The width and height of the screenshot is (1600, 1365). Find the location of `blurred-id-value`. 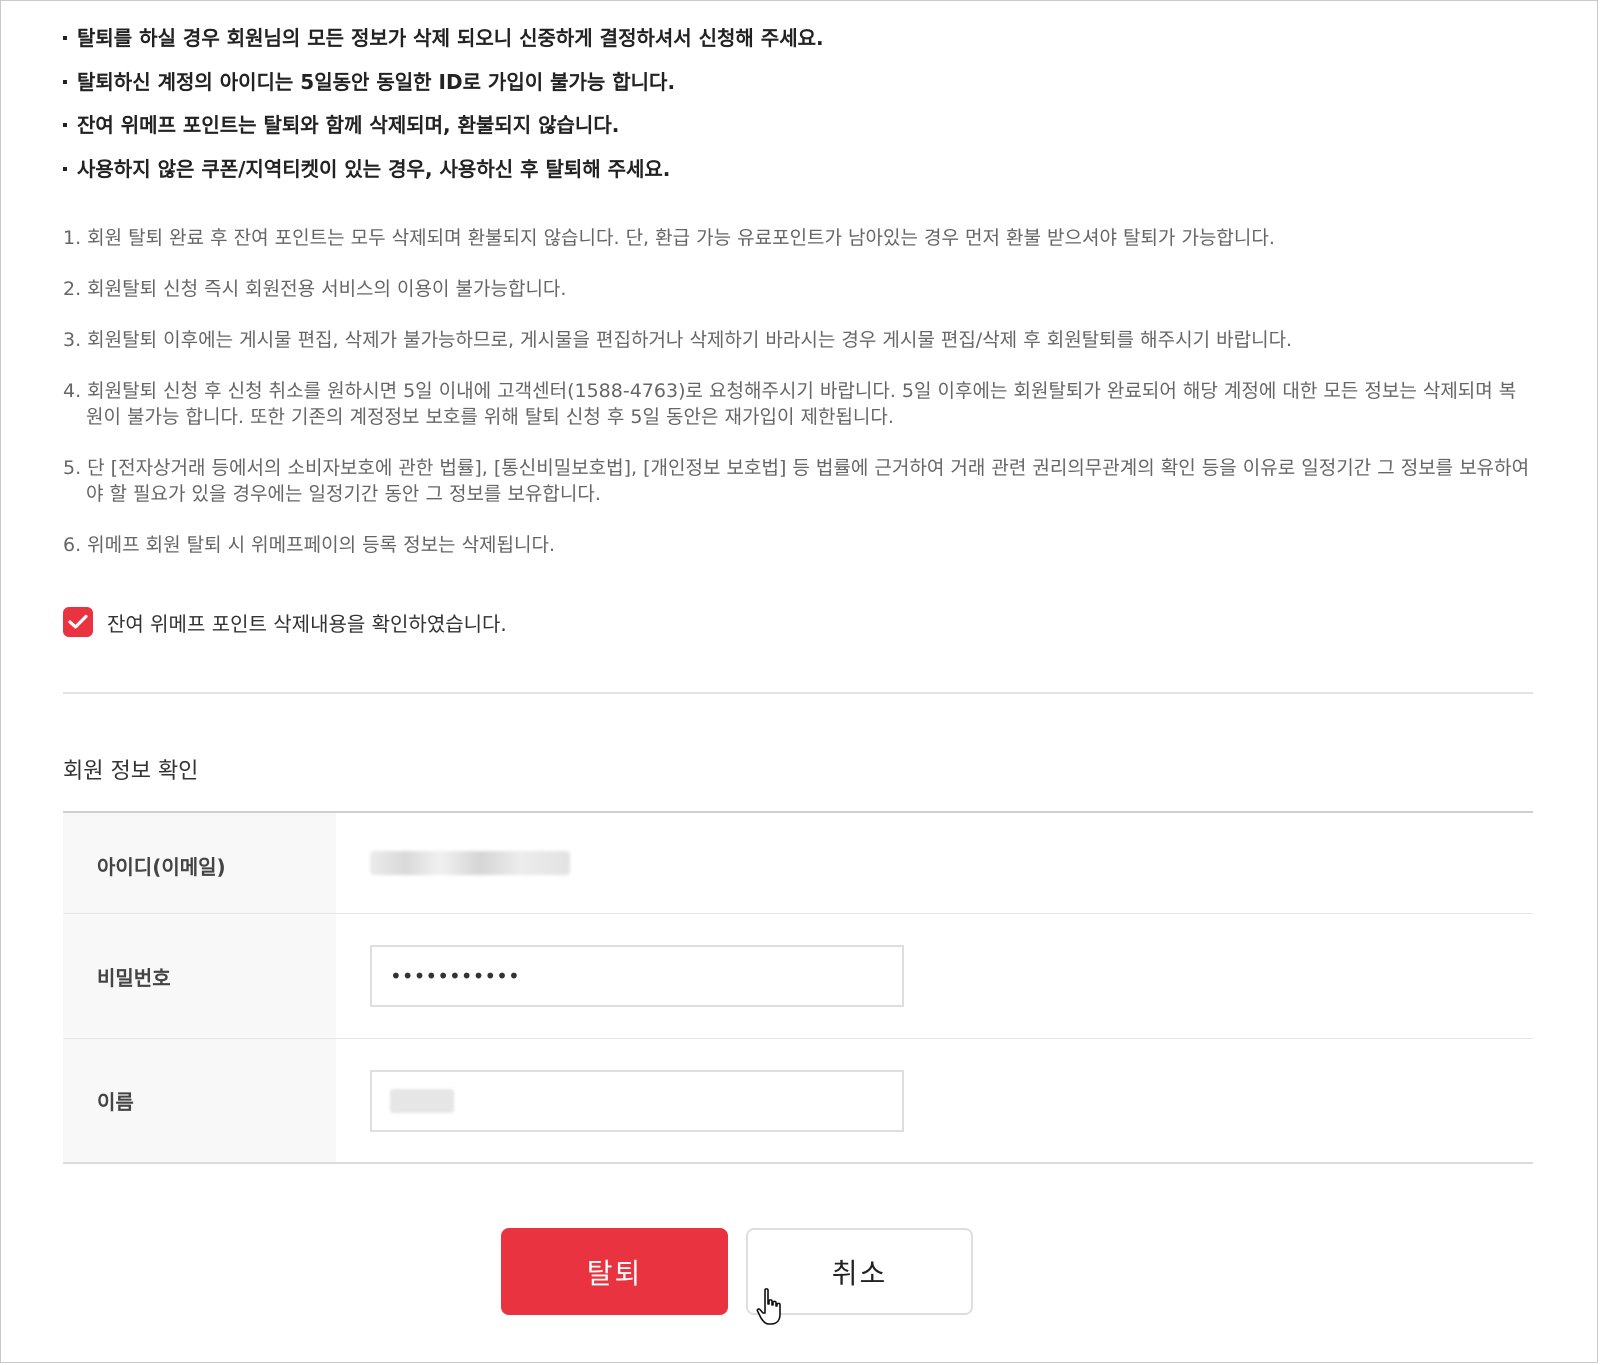

blurred-id-value is located at coordinates (470, 863).